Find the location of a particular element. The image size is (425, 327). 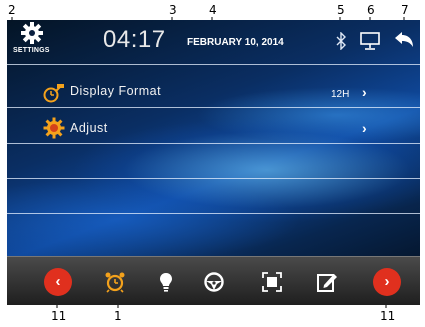

next-page-button: › is located at coordinates (387, 282).